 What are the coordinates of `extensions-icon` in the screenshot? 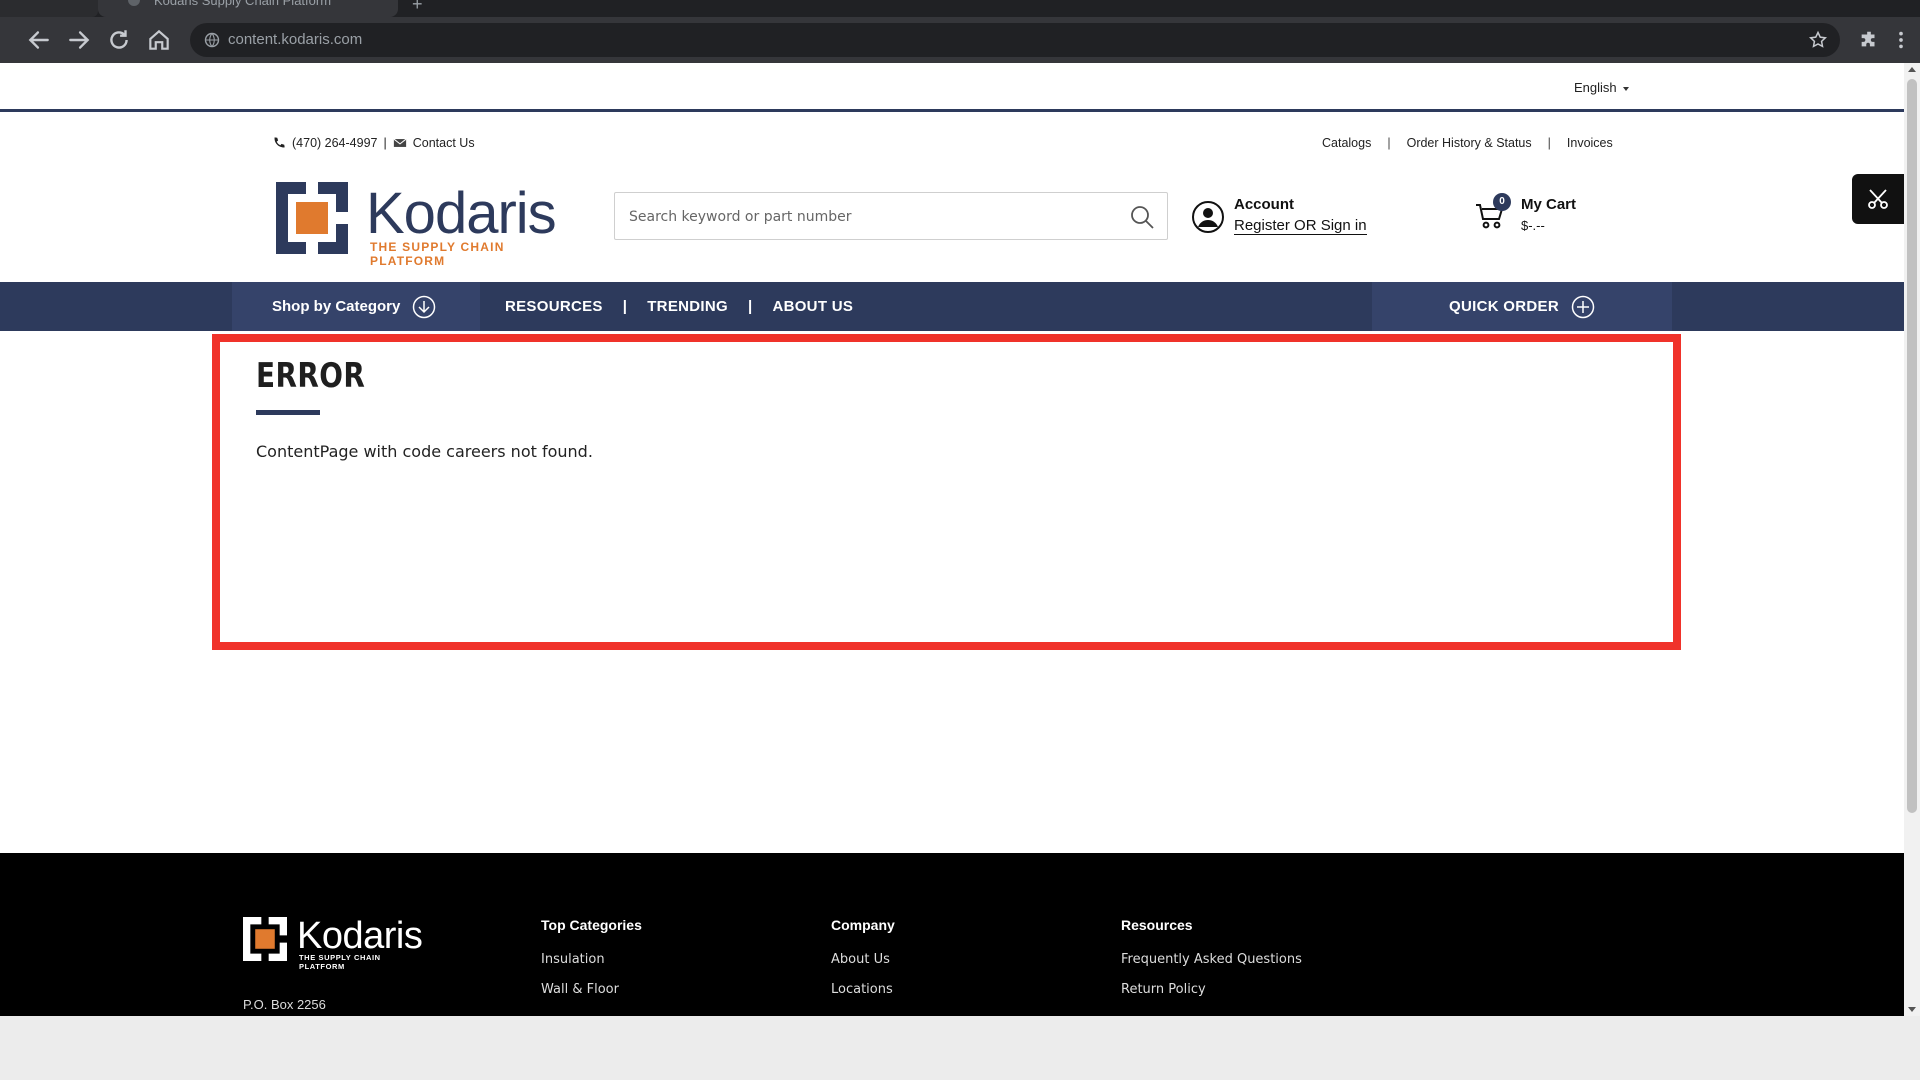 It's located at (1869, 40).